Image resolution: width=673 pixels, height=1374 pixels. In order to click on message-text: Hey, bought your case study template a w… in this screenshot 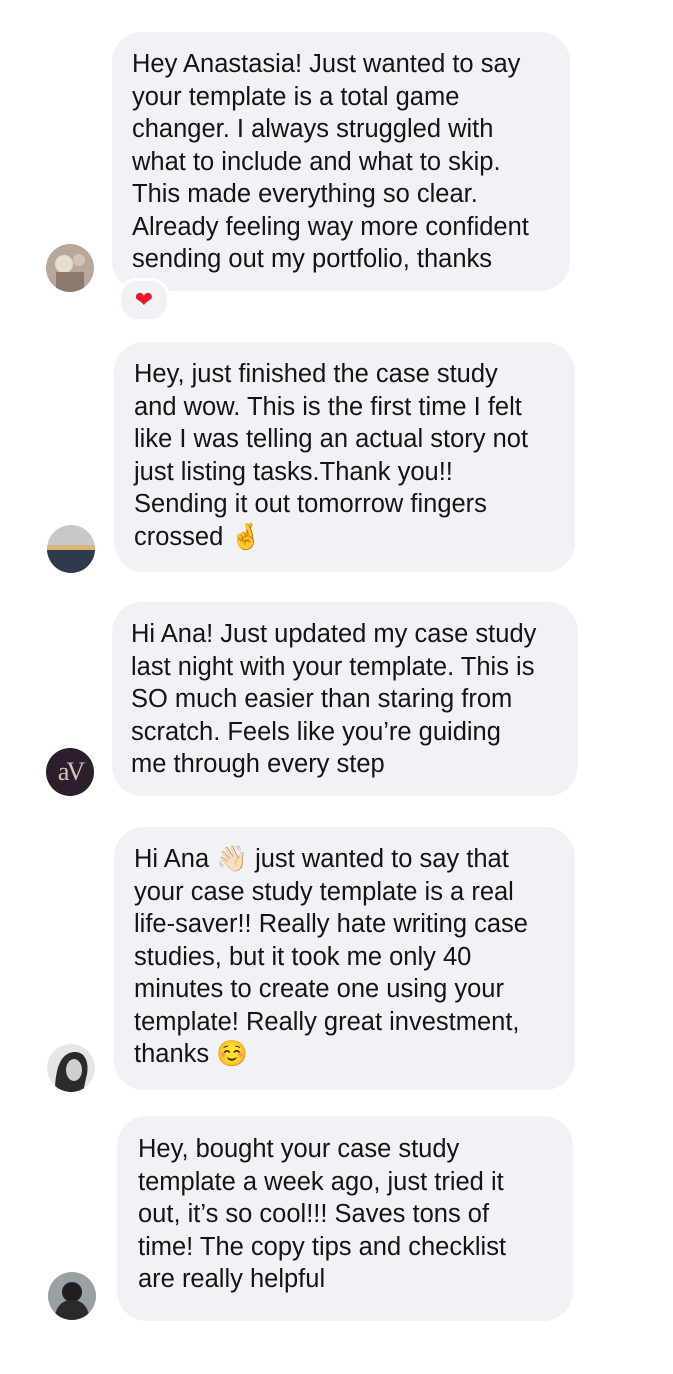, I will do `click(322, 1214)`.